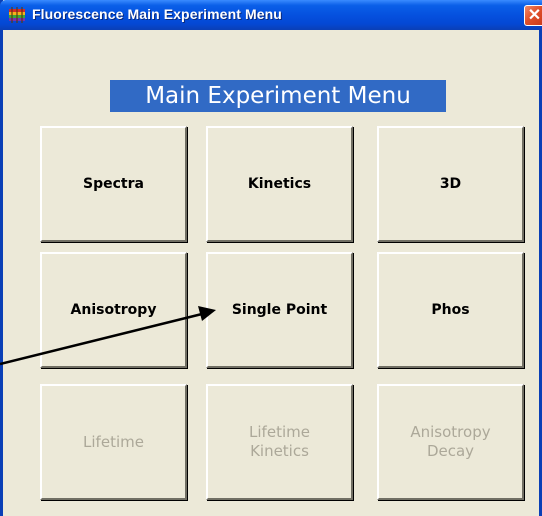  I want to click on lifetime-kinetics-button: Lifetime Kinetics, so click(279, 442).